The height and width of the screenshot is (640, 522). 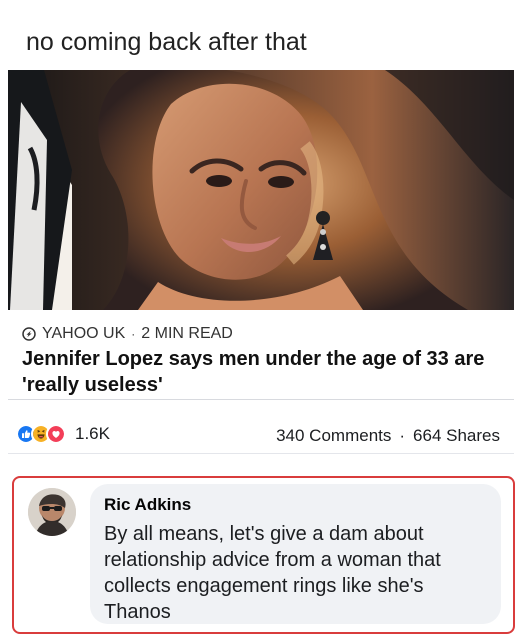 I want to click on avatar, so click(x=52, y=512).